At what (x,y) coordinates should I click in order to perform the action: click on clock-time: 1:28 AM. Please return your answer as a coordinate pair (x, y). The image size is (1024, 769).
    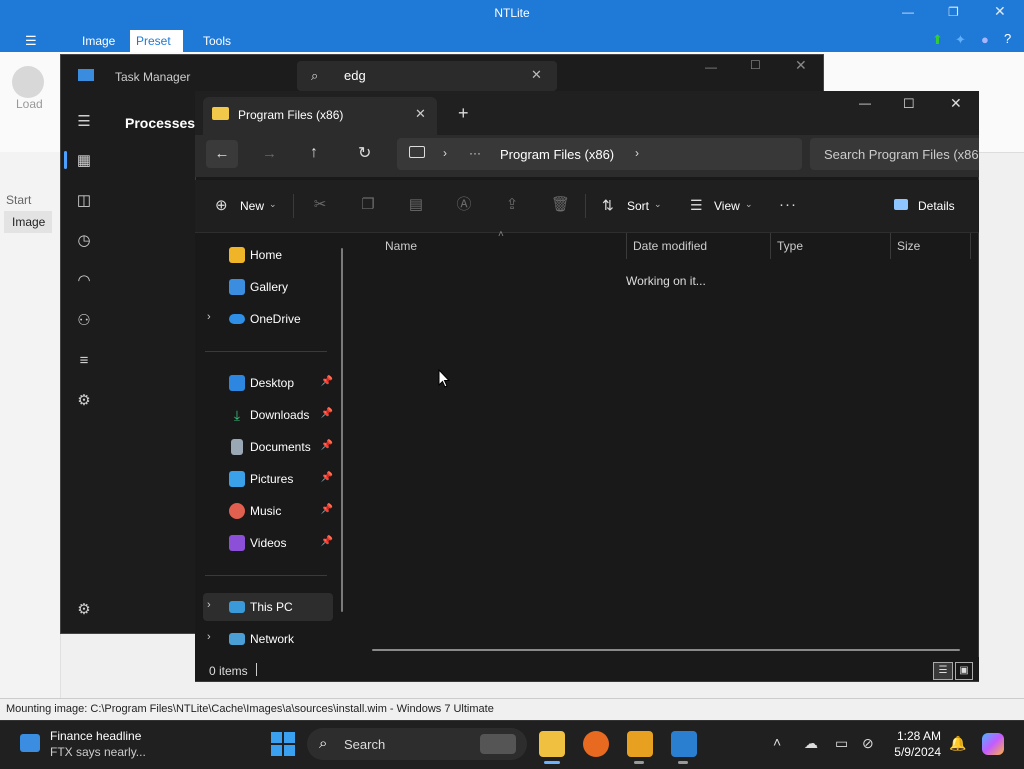
    Looking at the image, I should click on (918, 736).